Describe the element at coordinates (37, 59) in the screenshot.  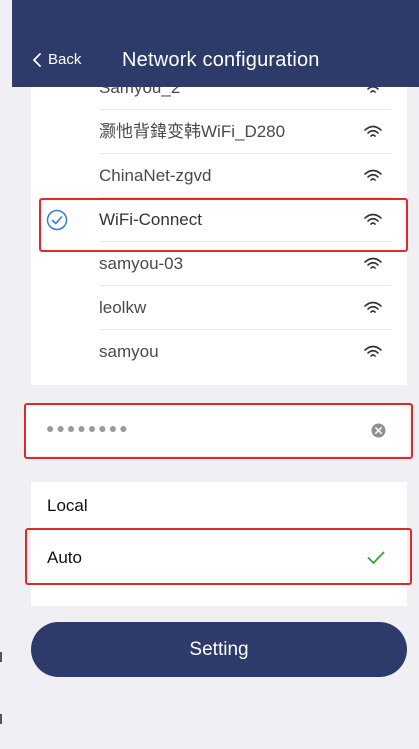
I see `chevron-left-icon` at that location.